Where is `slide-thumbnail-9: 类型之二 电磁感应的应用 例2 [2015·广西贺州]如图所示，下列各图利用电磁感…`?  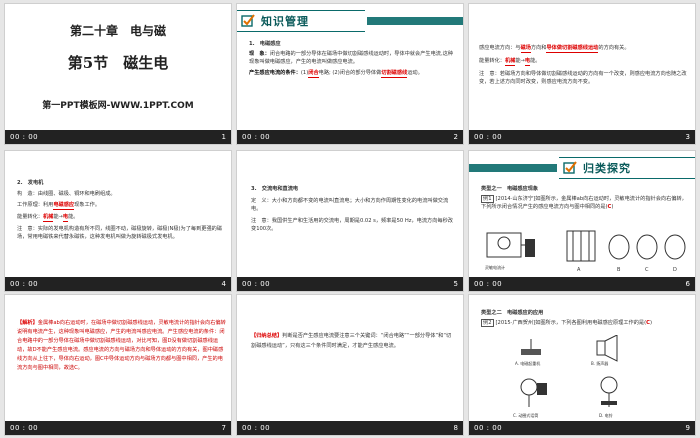 slide-thumbnail-9: 类型之二 电磁感应的应用 例2 [2015·广西贺州]如图所示，下列各图利用电磁感… is located at coordinates (582, 365).